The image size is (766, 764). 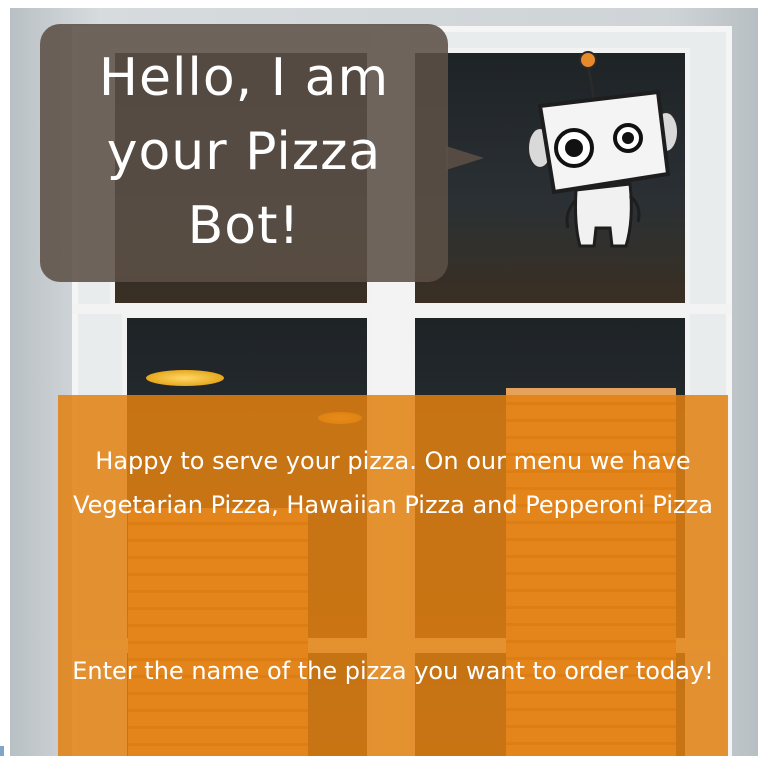 I want to click on bot-greeting: Hello, I am your Pizza Bot!, so click(x=244, y=152).